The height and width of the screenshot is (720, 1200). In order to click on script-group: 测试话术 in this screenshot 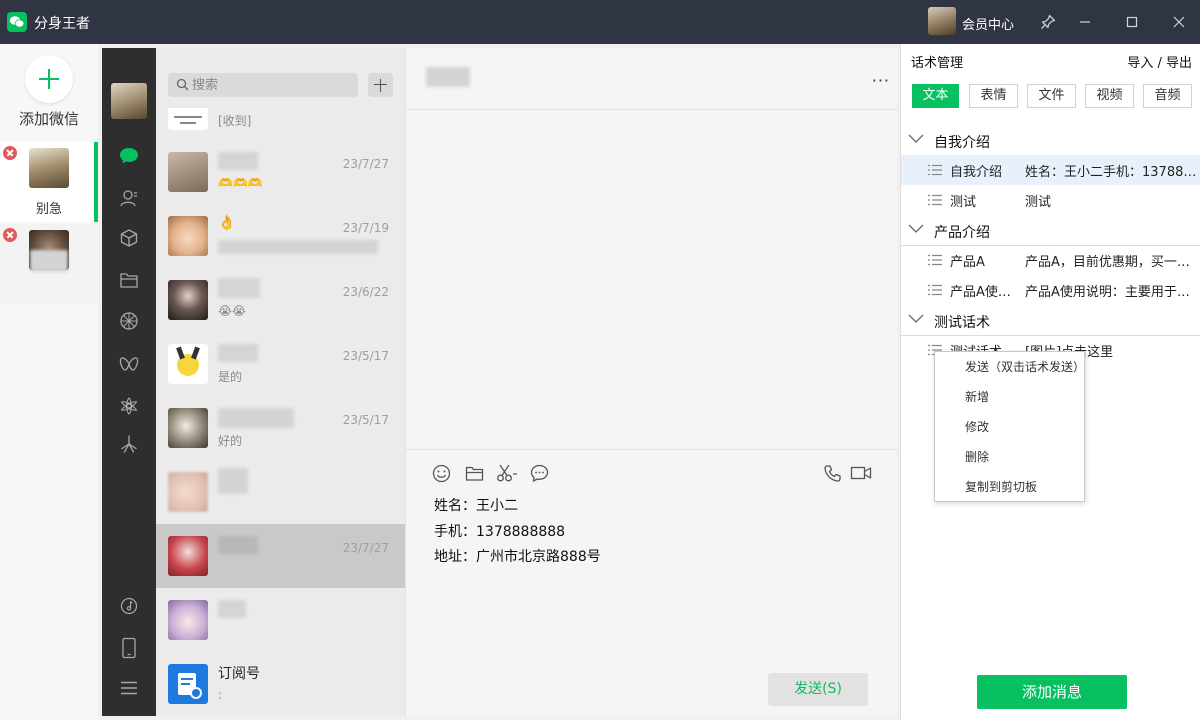, I will do `click(1050, 321)`.